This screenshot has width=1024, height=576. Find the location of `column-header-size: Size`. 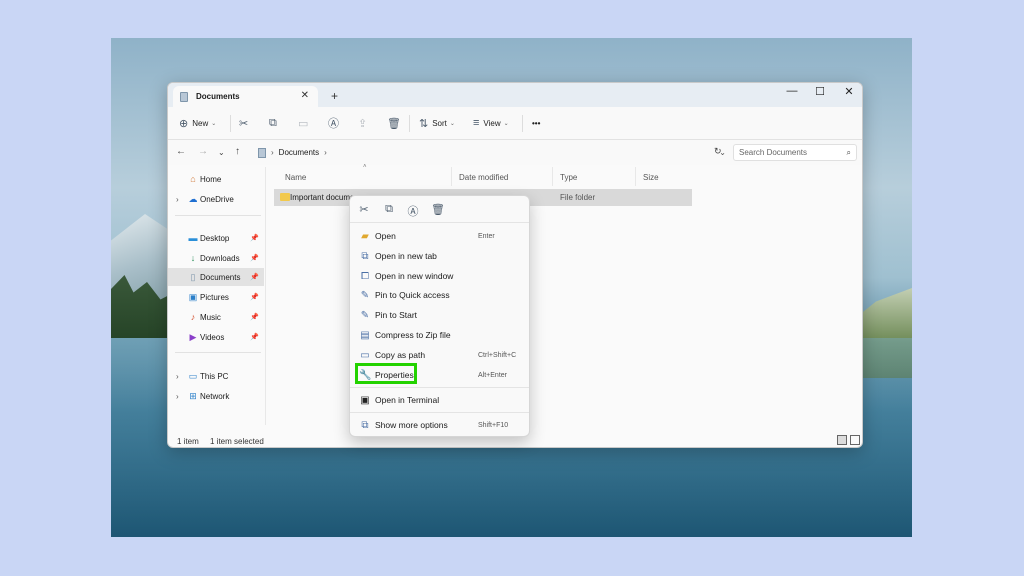

column-header-size: Size is located at coordinates (651, 177).